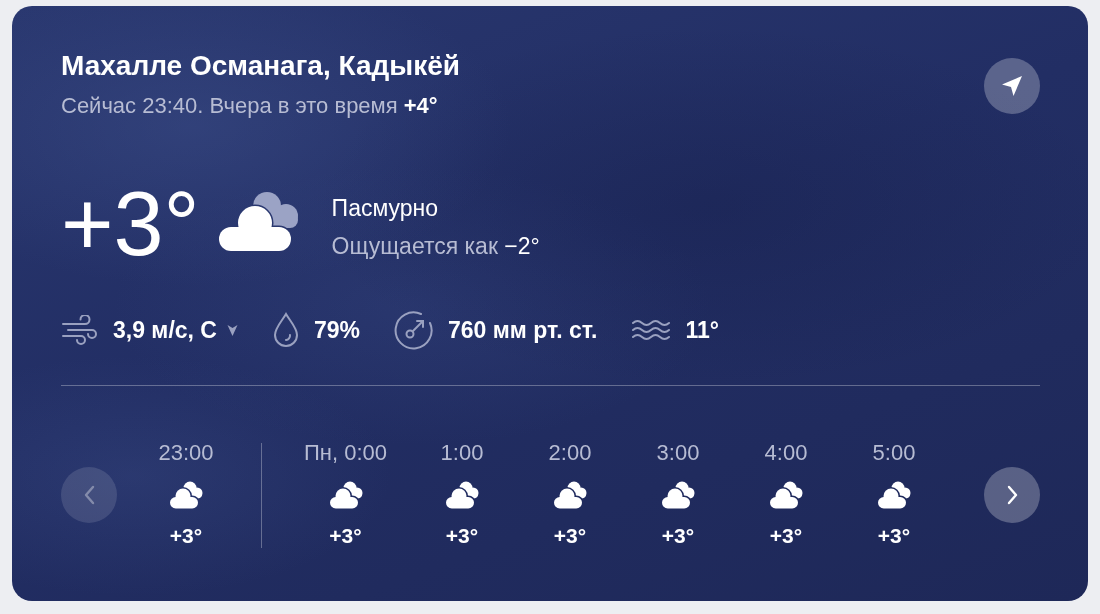 Image resolution: width=1100 pixels, height=614 pixels. I want to click on hour-time: 4:00, so click(786, 453).